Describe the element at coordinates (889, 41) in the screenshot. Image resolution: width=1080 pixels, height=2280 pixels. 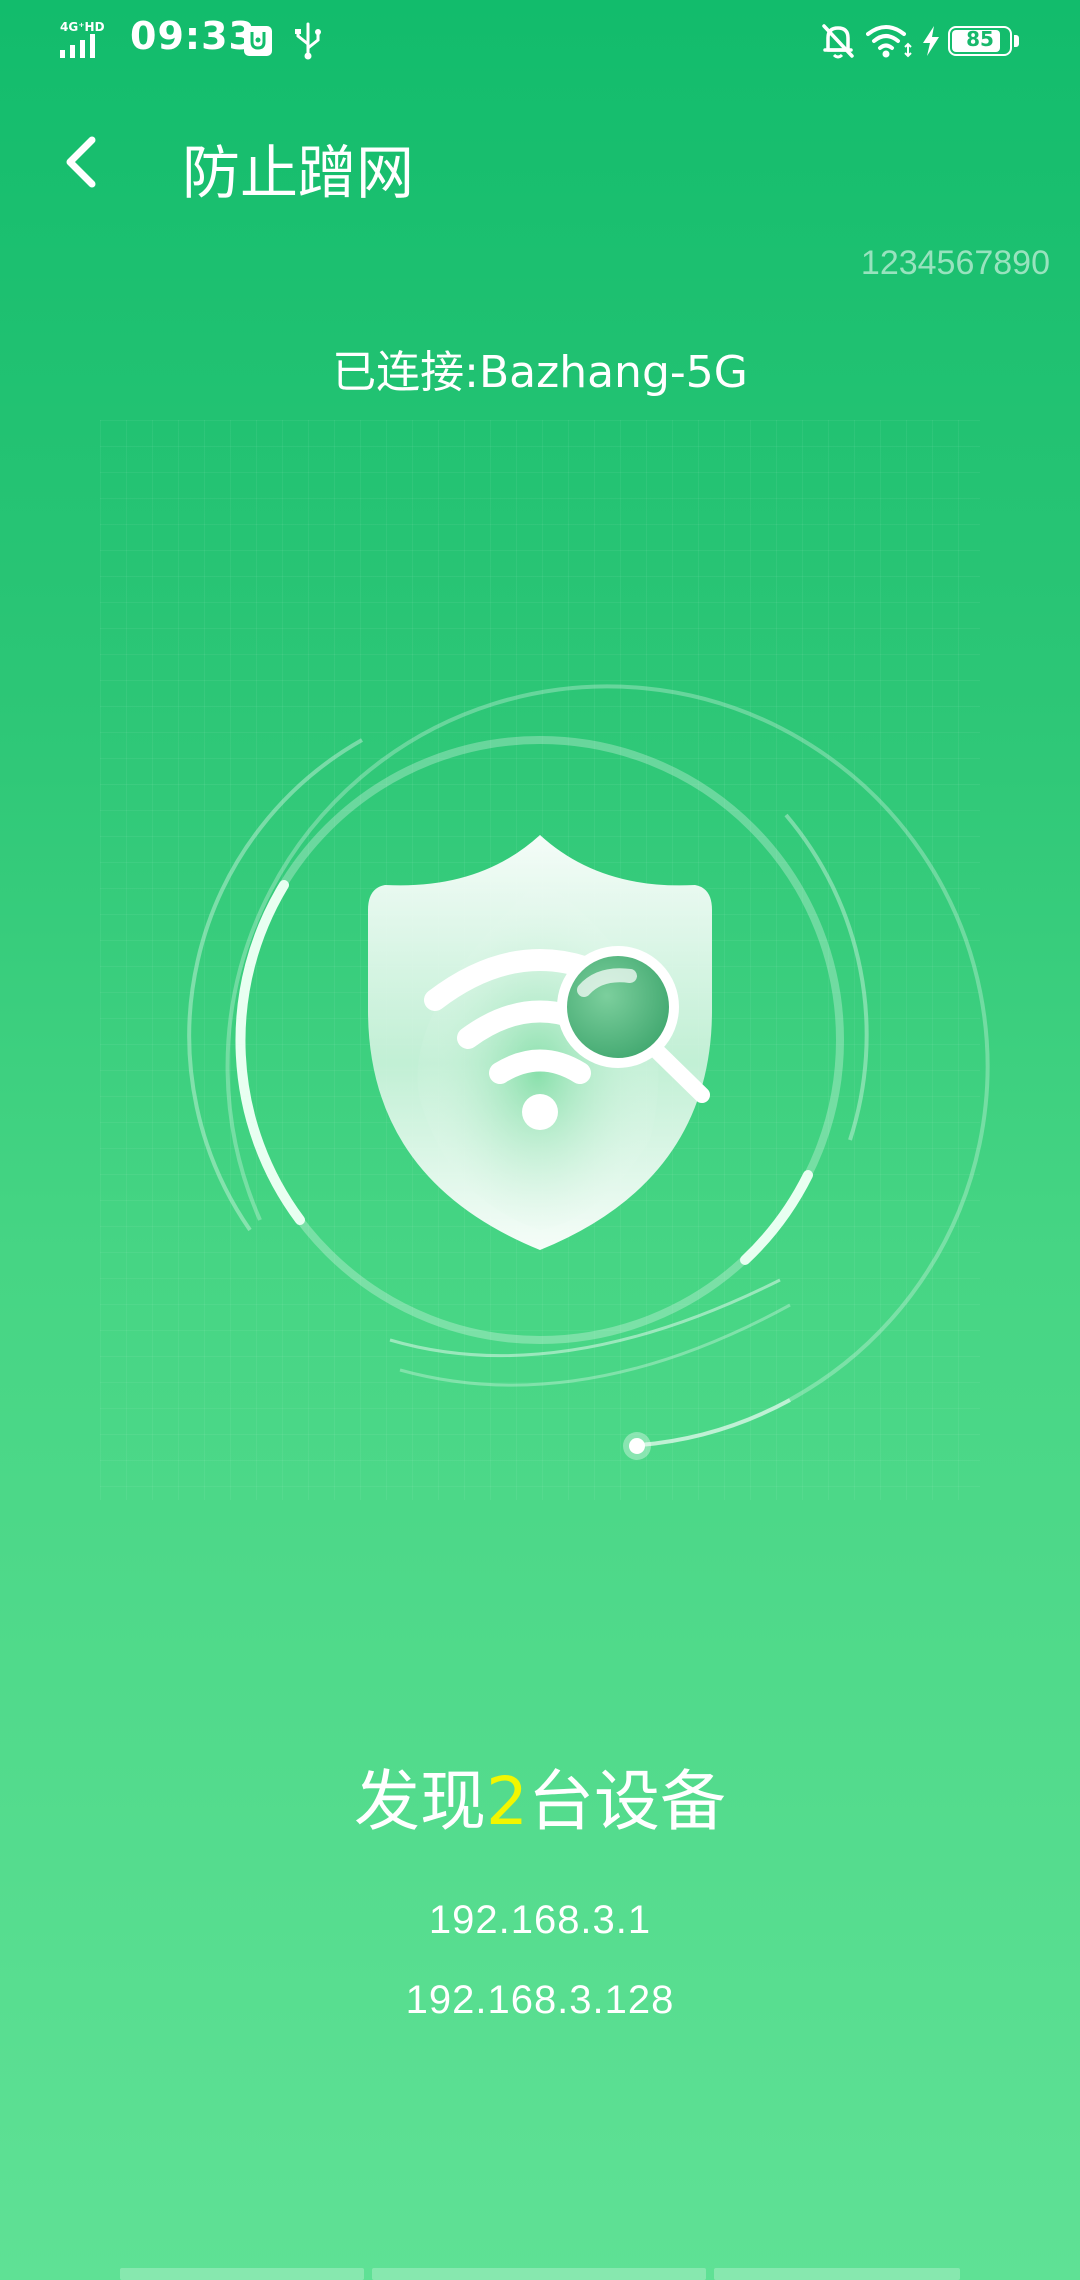
I see `wifi-icon` at that location.